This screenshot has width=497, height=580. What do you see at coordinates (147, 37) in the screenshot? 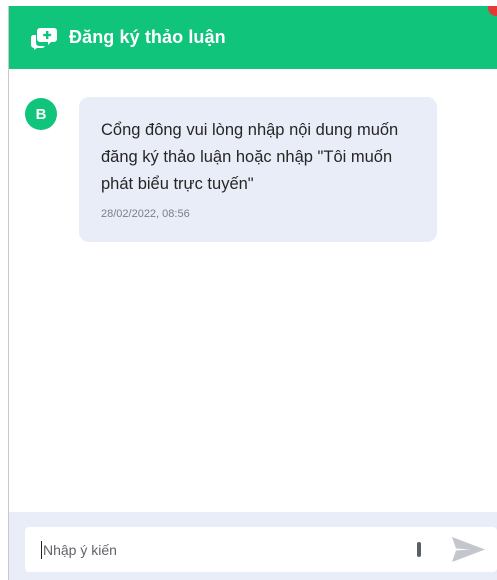
I see `chat-title: Đăng ký thảo luận` at bounding box center [147, 37].